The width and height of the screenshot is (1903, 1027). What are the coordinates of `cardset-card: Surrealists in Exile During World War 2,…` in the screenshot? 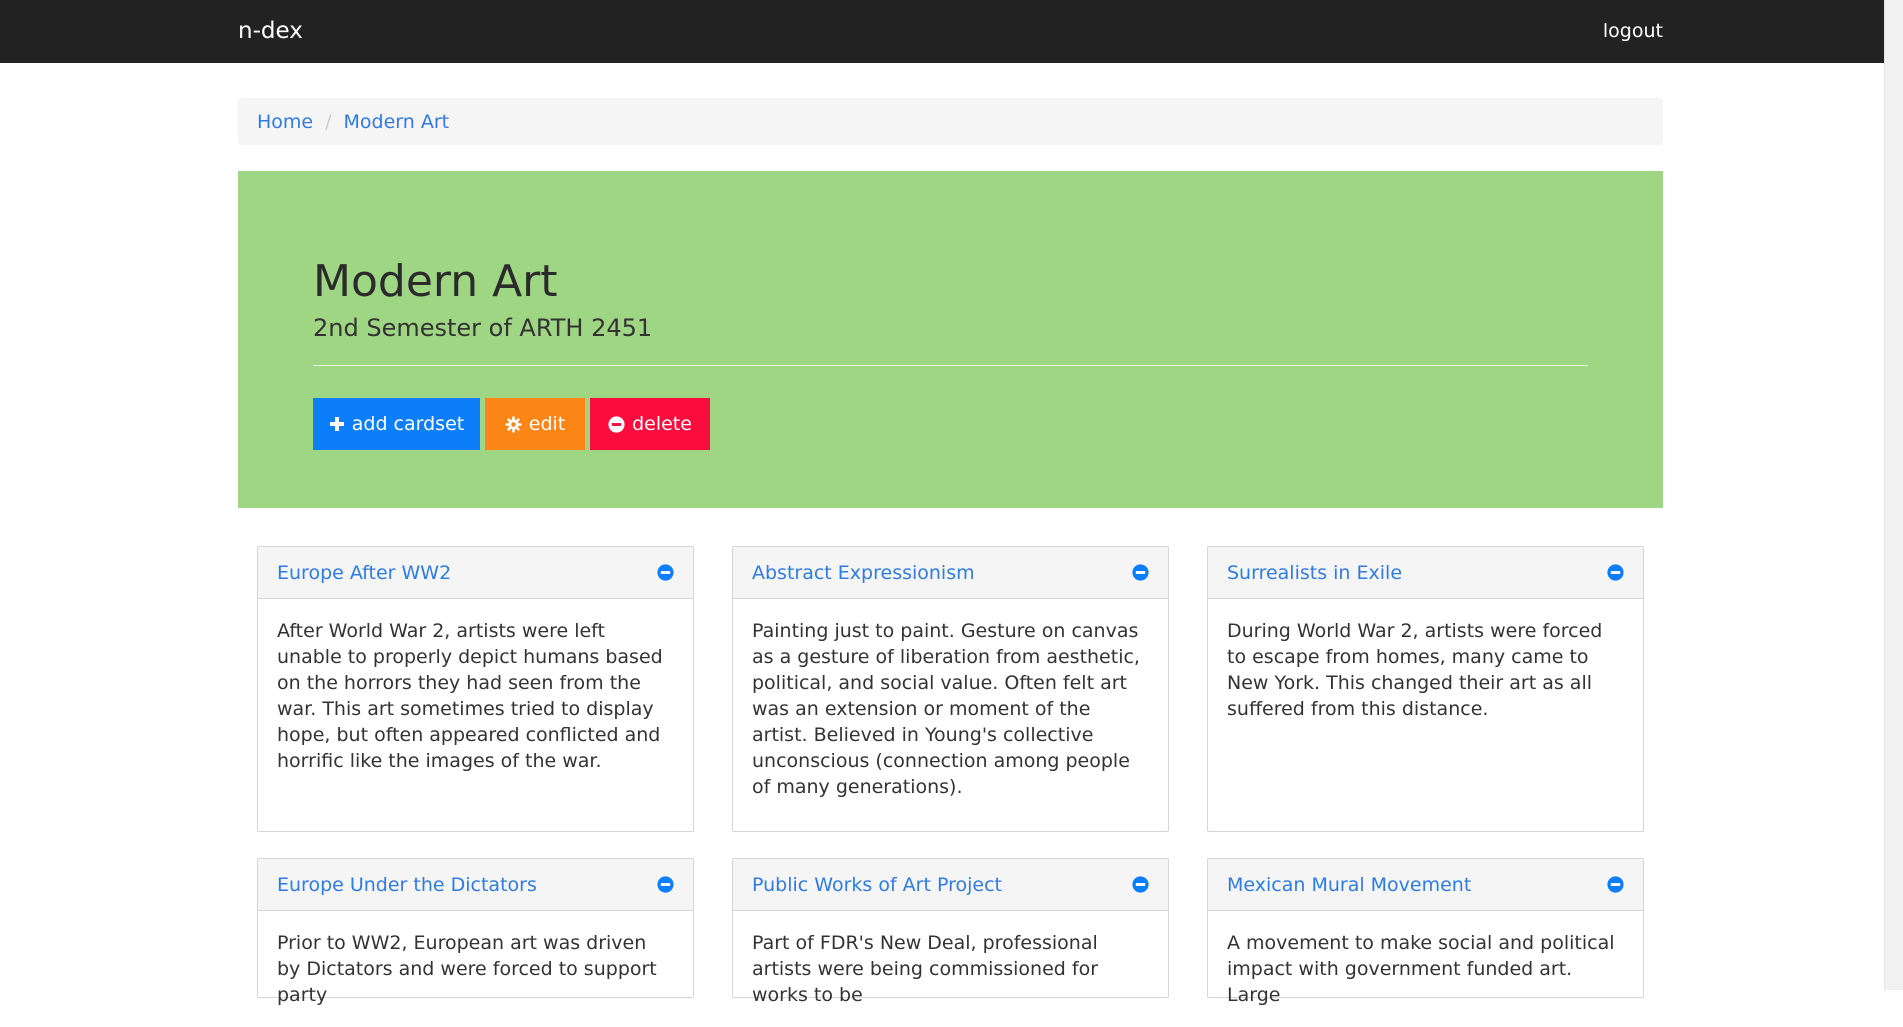 It's located at (1425, 689).